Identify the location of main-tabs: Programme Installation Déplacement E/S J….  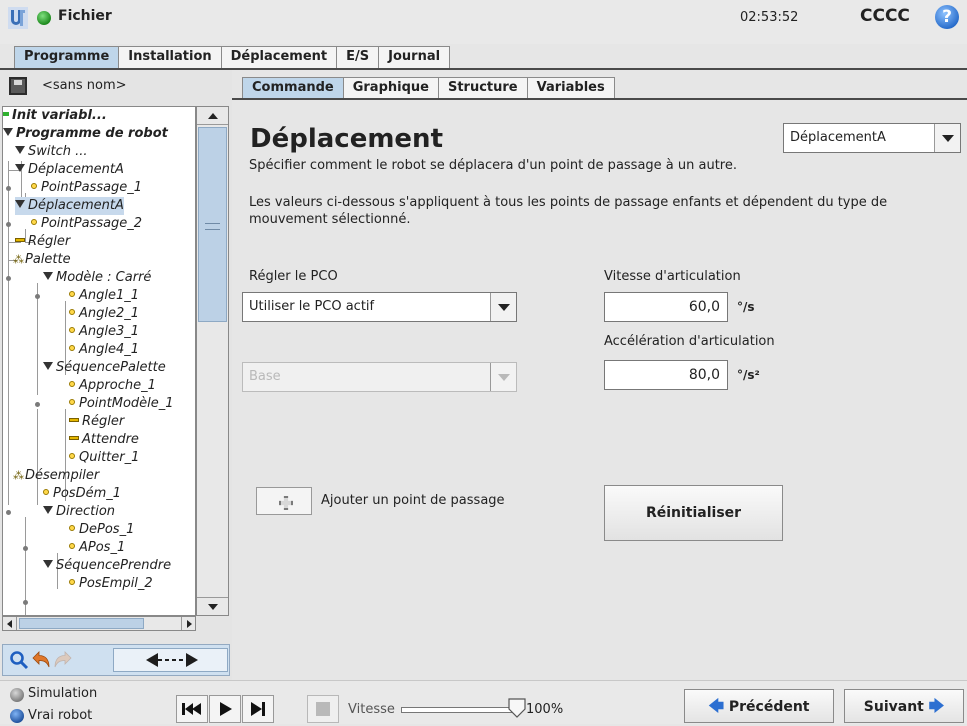
(232, 57).